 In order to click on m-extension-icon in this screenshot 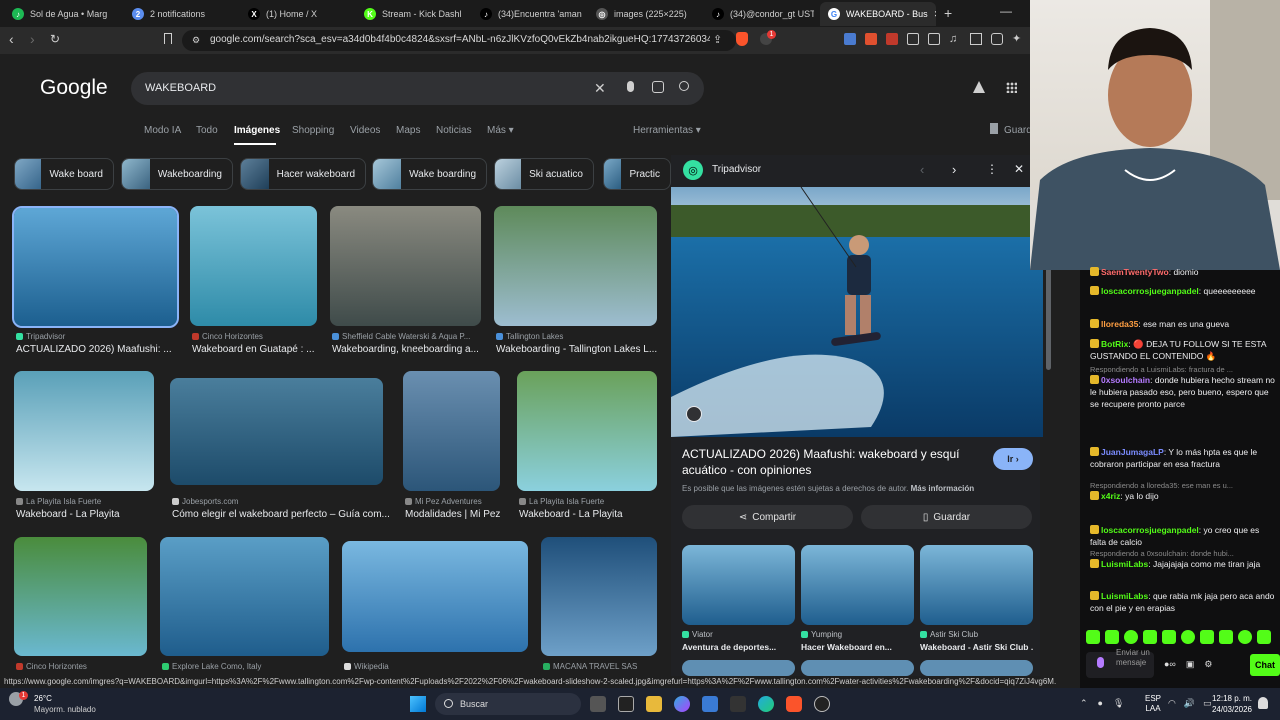, I will do `click(892, 39)`.